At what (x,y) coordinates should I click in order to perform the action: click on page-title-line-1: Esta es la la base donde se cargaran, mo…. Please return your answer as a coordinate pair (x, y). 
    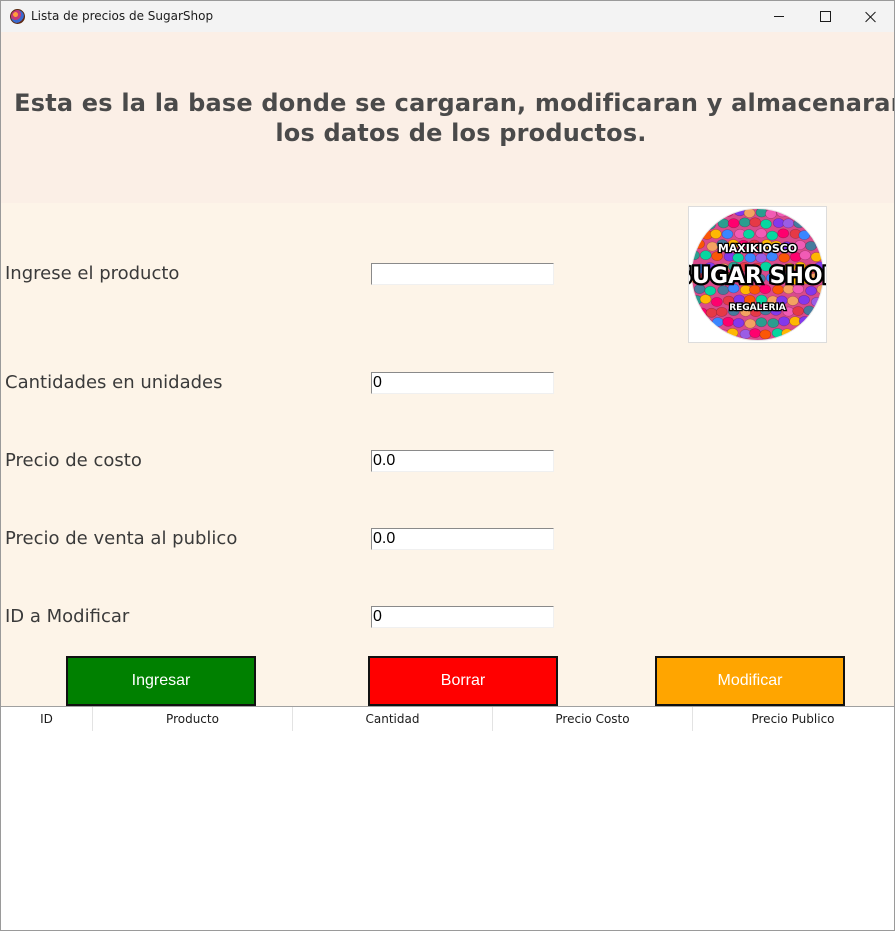
    Looking at the image, I should click on (454, 103).